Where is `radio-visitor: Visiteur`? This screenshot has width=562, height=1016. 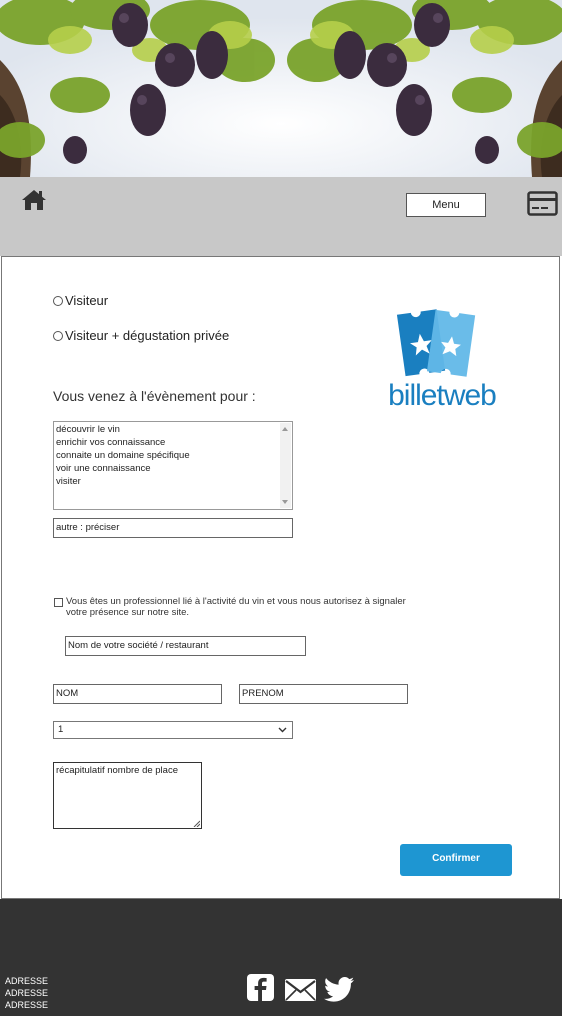 radio-visitor: Visiteur is located at coordinates (80, 300).